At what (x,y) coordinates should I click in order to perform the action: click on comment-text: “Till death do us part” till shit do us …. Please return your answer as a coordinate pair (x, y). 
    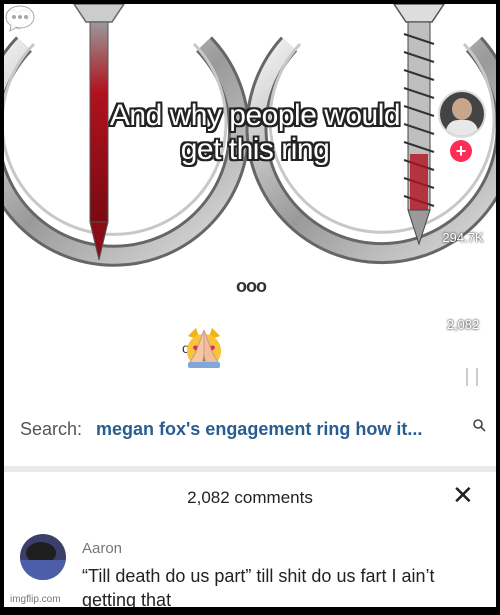
    Looking at the image, I should click on (258, 586).